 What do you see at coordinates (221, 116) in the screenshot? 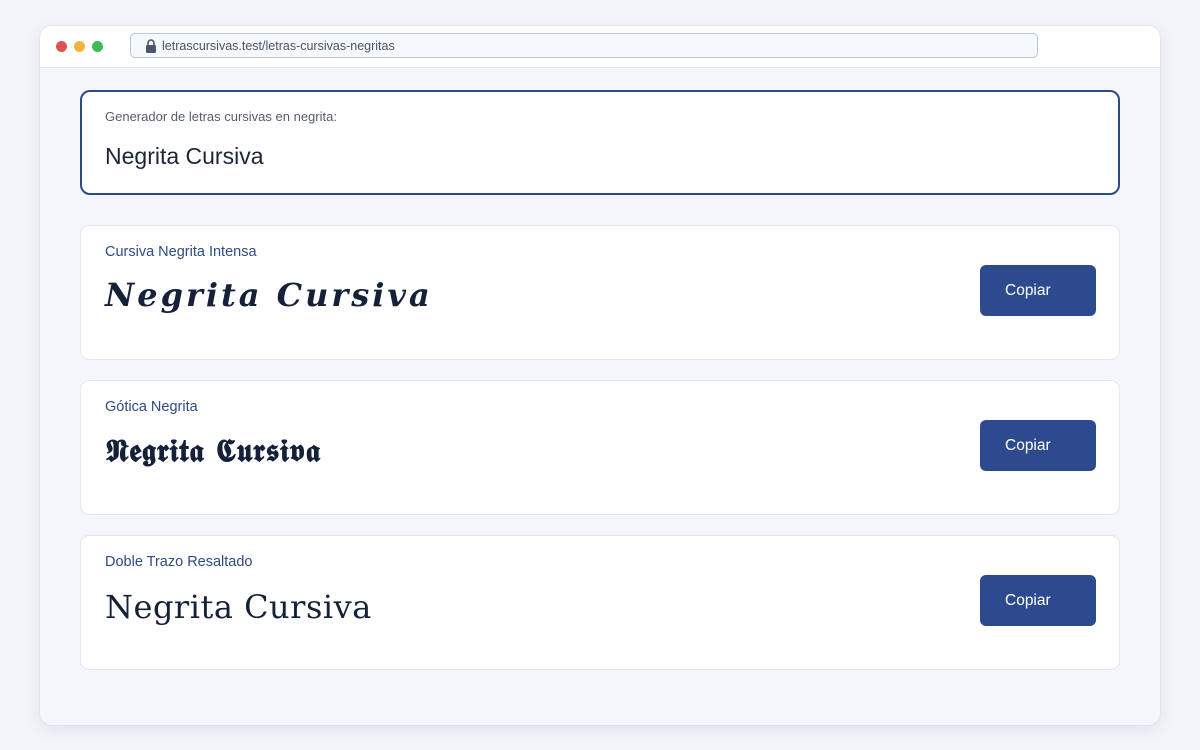
I see `generator-input-label: Generador de letras cursivas en negrita:` at bounding box center [221, 116].